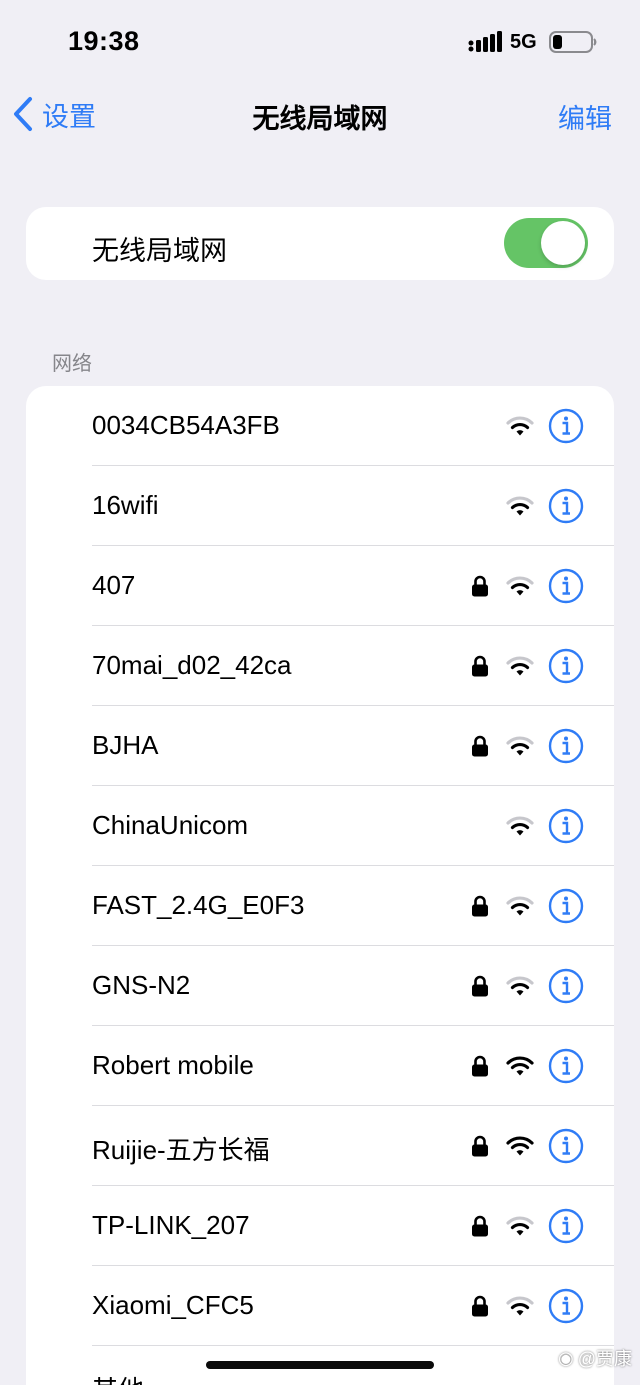  What do you see at coordinates (173, 1305) in the screenshot?
I see `network-name: Xiaomi_CFC5` at bounding box center [173, 1305].